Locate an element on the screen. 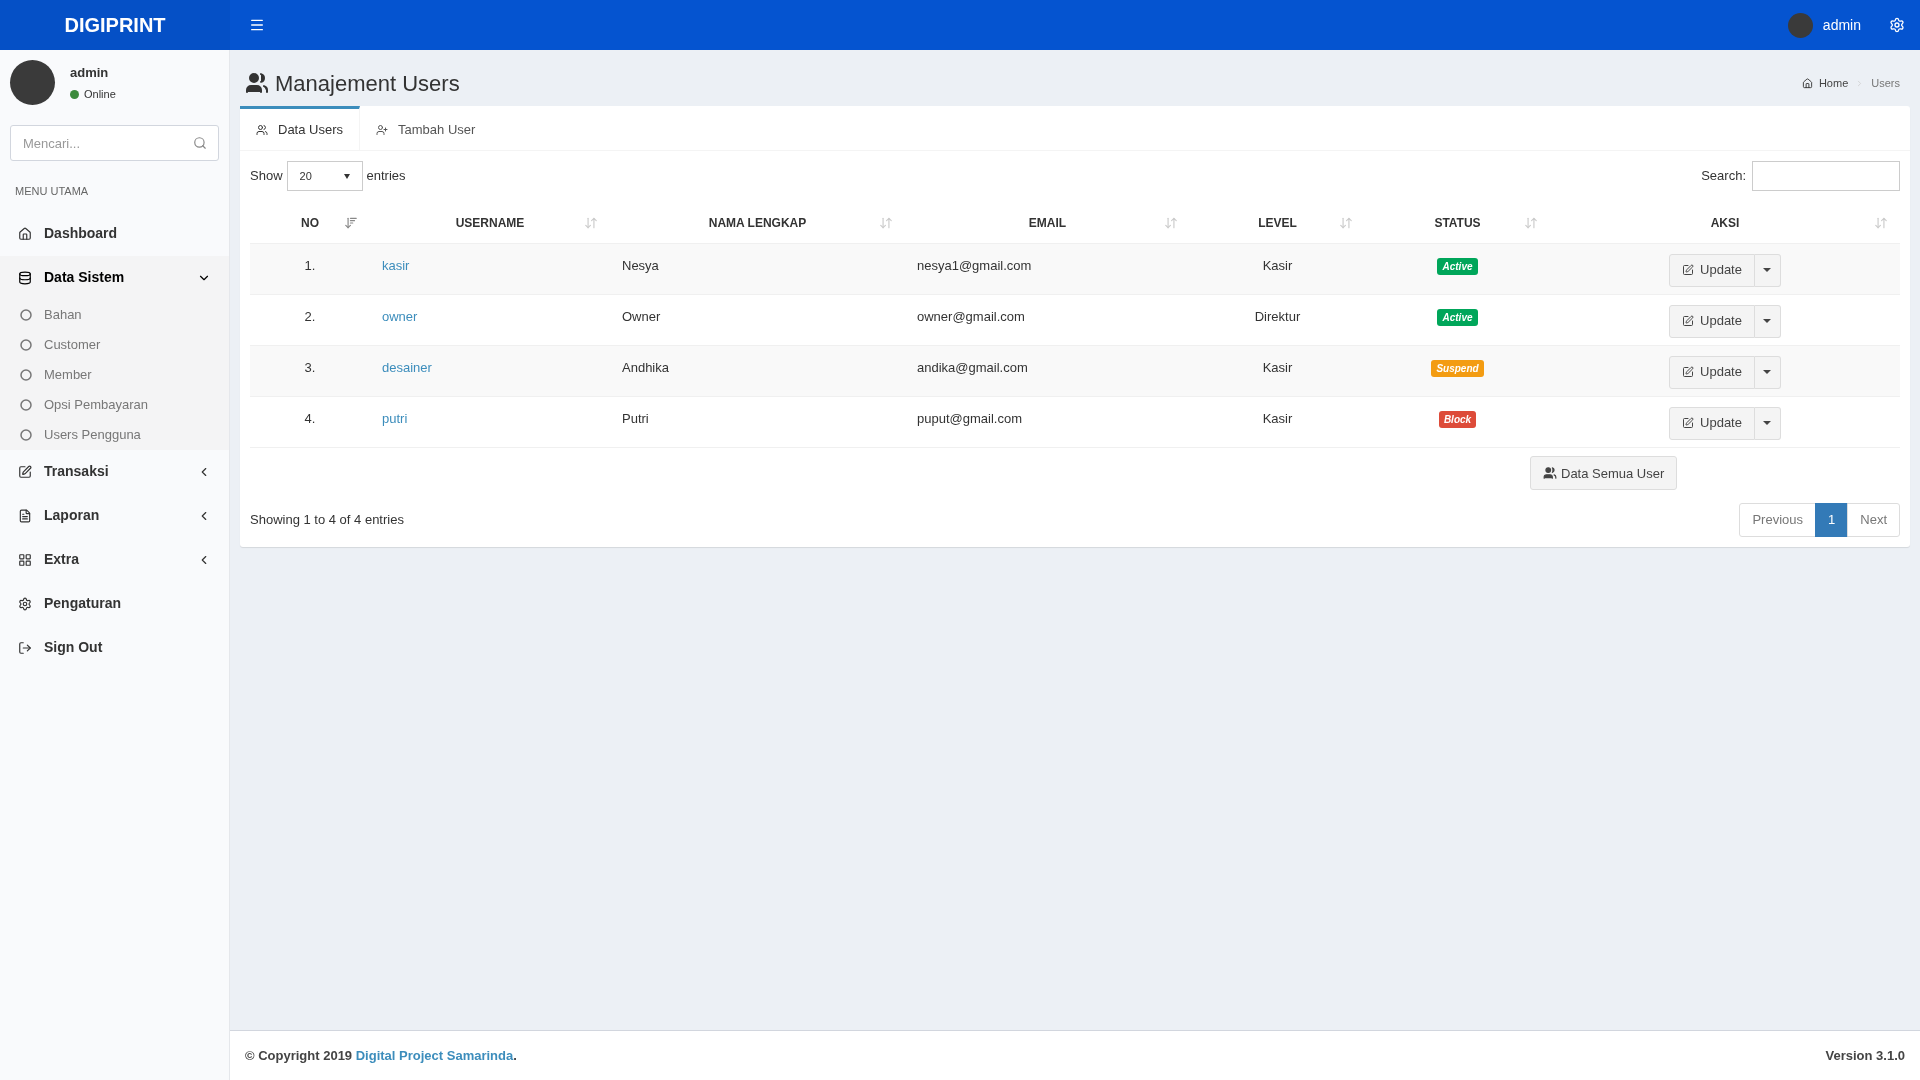  page-title: Manajement Users is located at coordinates (368, 83).